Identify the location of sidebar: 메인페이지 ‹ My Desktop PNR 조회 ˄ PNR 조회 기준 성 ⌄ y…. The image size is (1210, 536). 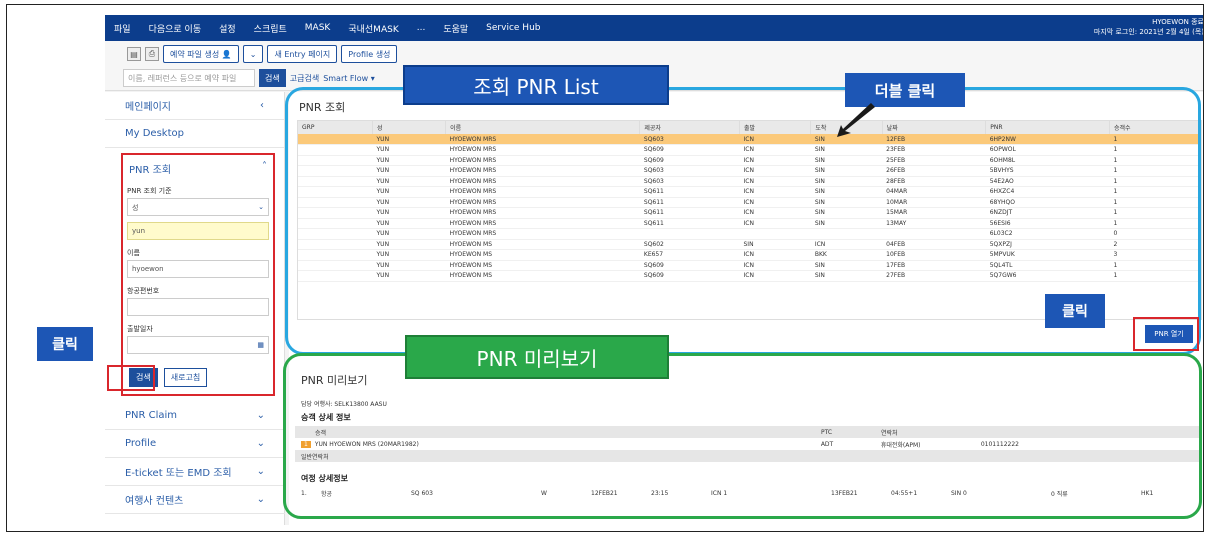
(195, 308).